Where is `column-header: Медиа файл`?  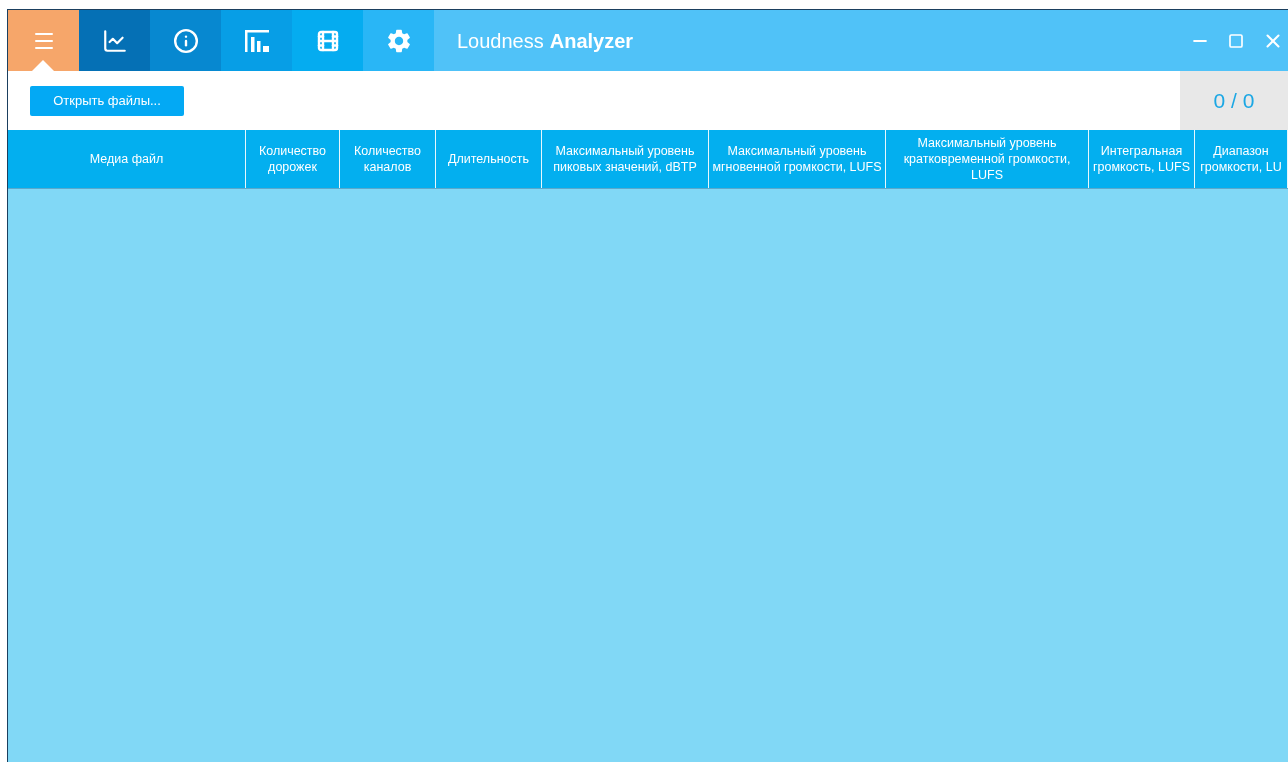
column-header: Медиа файл is located at coordinates (127, 159).